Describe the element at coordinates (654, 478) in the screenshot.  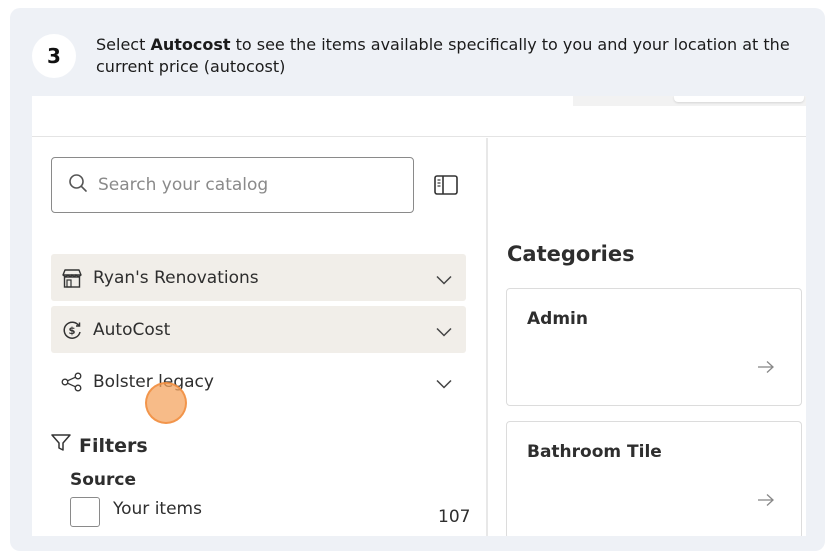
I see `category-card-bathroom-tile: Bathroom Tile` at that location.